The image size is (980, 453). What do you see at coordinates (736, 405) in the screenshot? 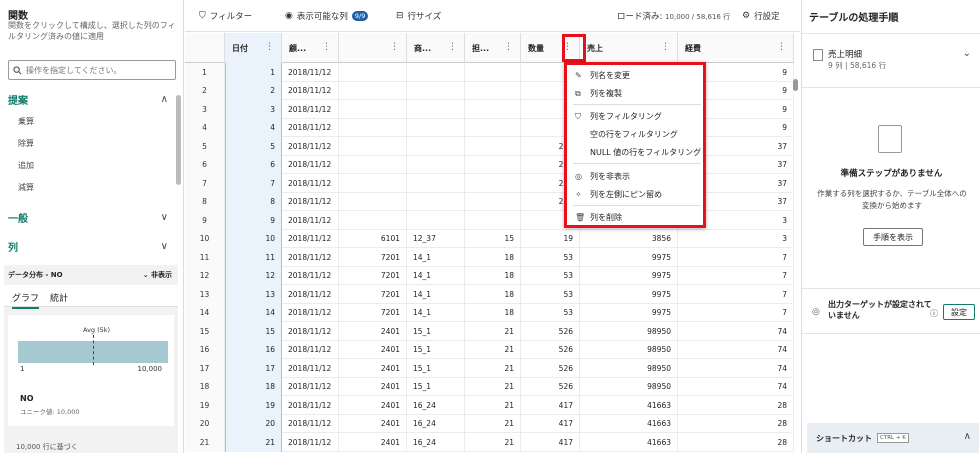
I see `table-cell: 28` at bounding box center [736, 405].